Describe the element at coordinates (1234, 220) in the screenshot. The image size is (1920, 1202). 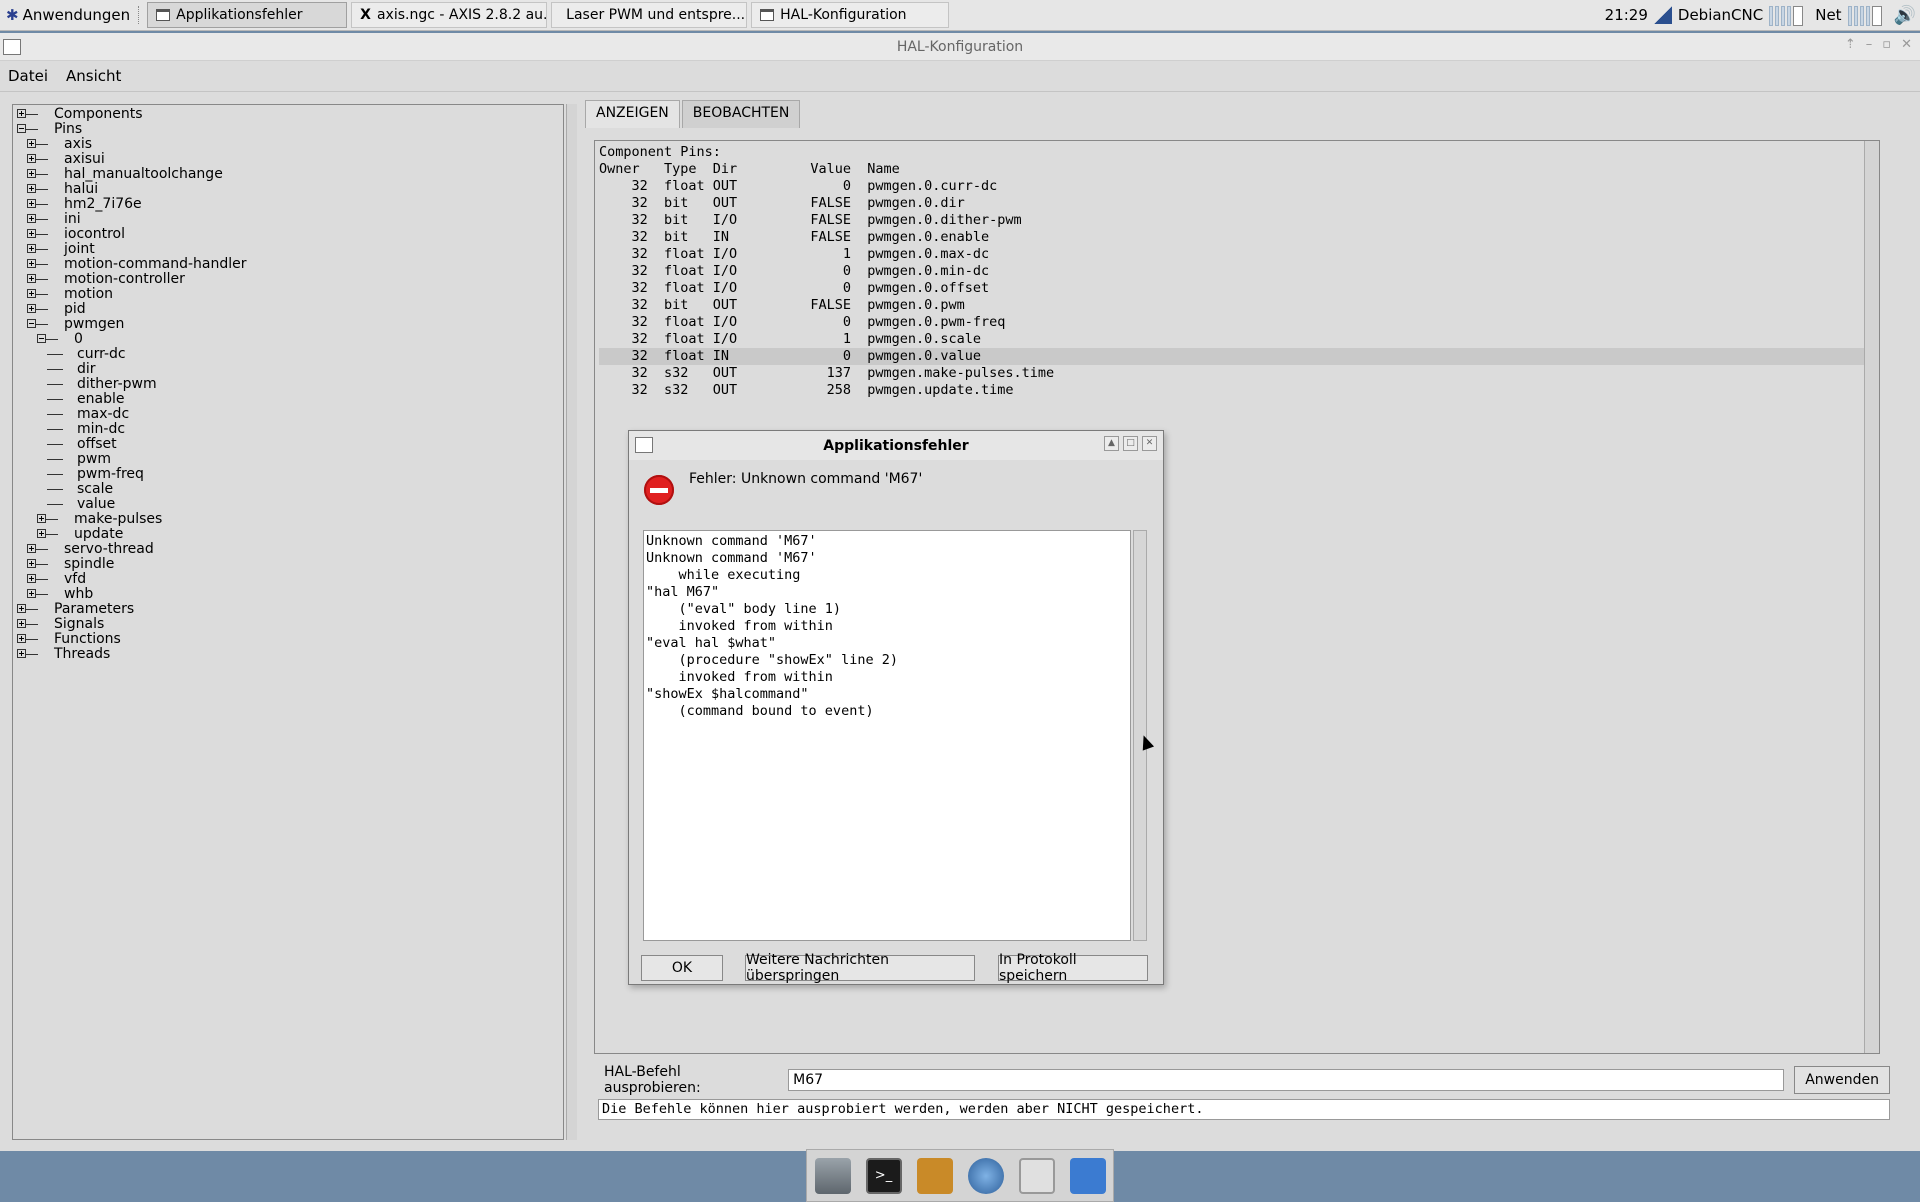
I see `pin-row: 32 bit I/O FALSE pwmgen.0.dither-pwm` at that location.